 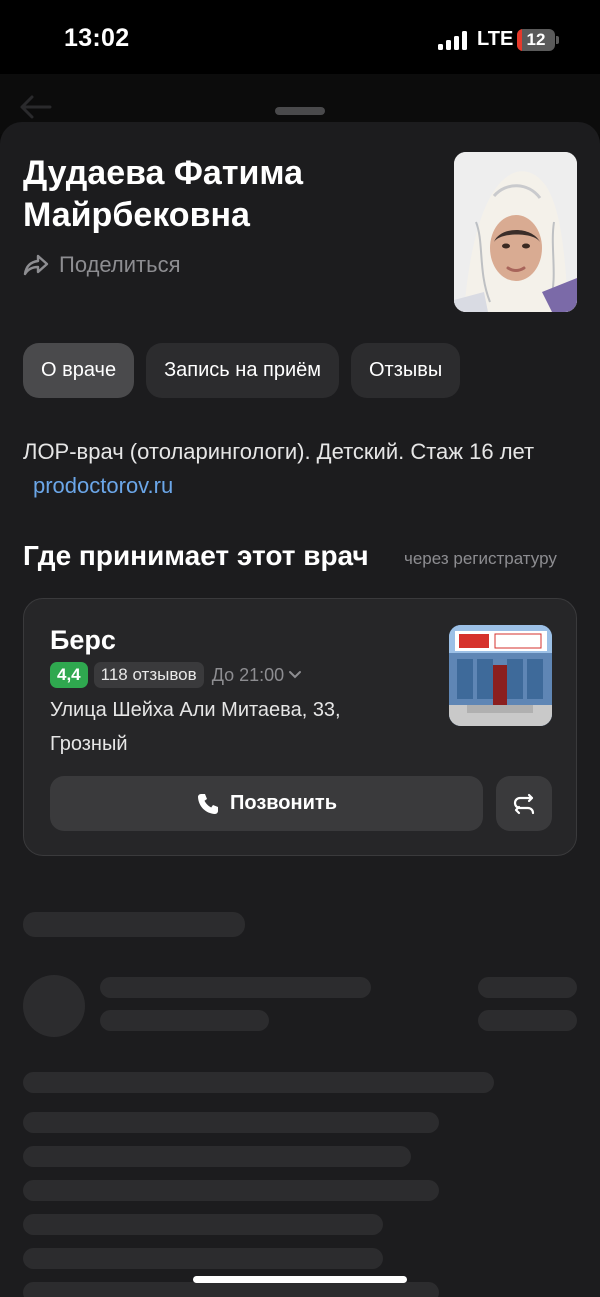 I want to click on network-type: LTE, so click(x=495, y=39).